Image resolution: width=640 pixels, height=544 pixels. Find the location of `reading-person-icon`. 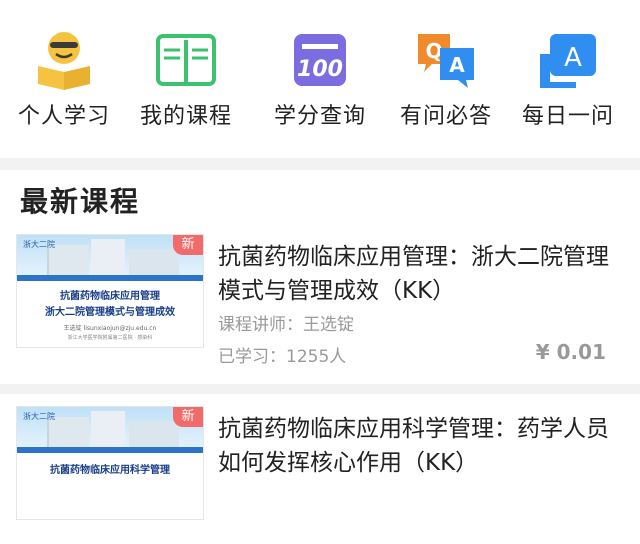

reading-person-icon is located at coordinates (64, 60).